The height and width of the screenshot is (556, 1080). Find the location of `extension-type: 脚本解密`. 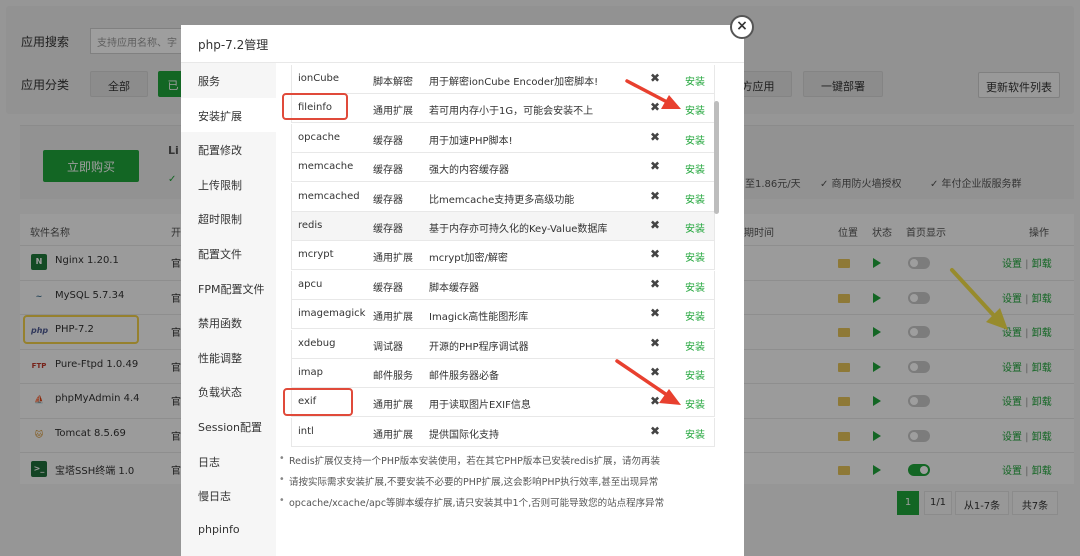

extension-type: 脚本解密 is located at coordinates (393, 82).